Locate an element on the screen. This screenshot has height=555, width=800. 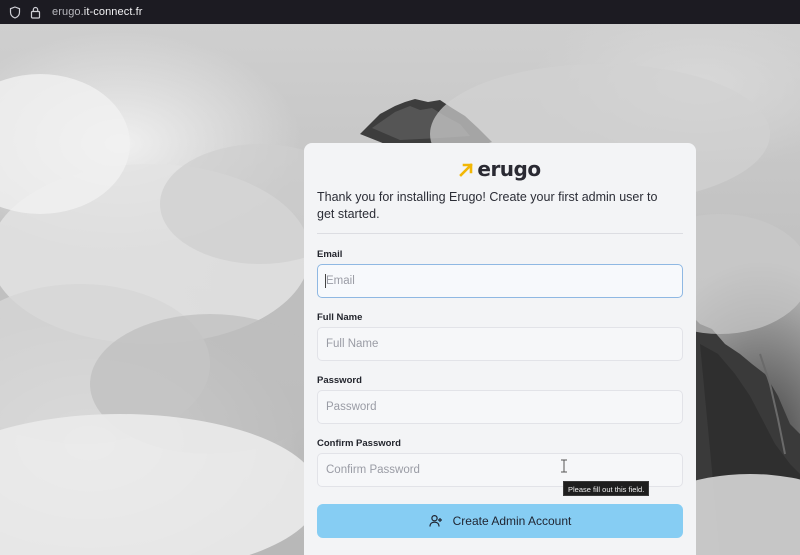
text-cursor-icon is located at coordinates (564, 466).